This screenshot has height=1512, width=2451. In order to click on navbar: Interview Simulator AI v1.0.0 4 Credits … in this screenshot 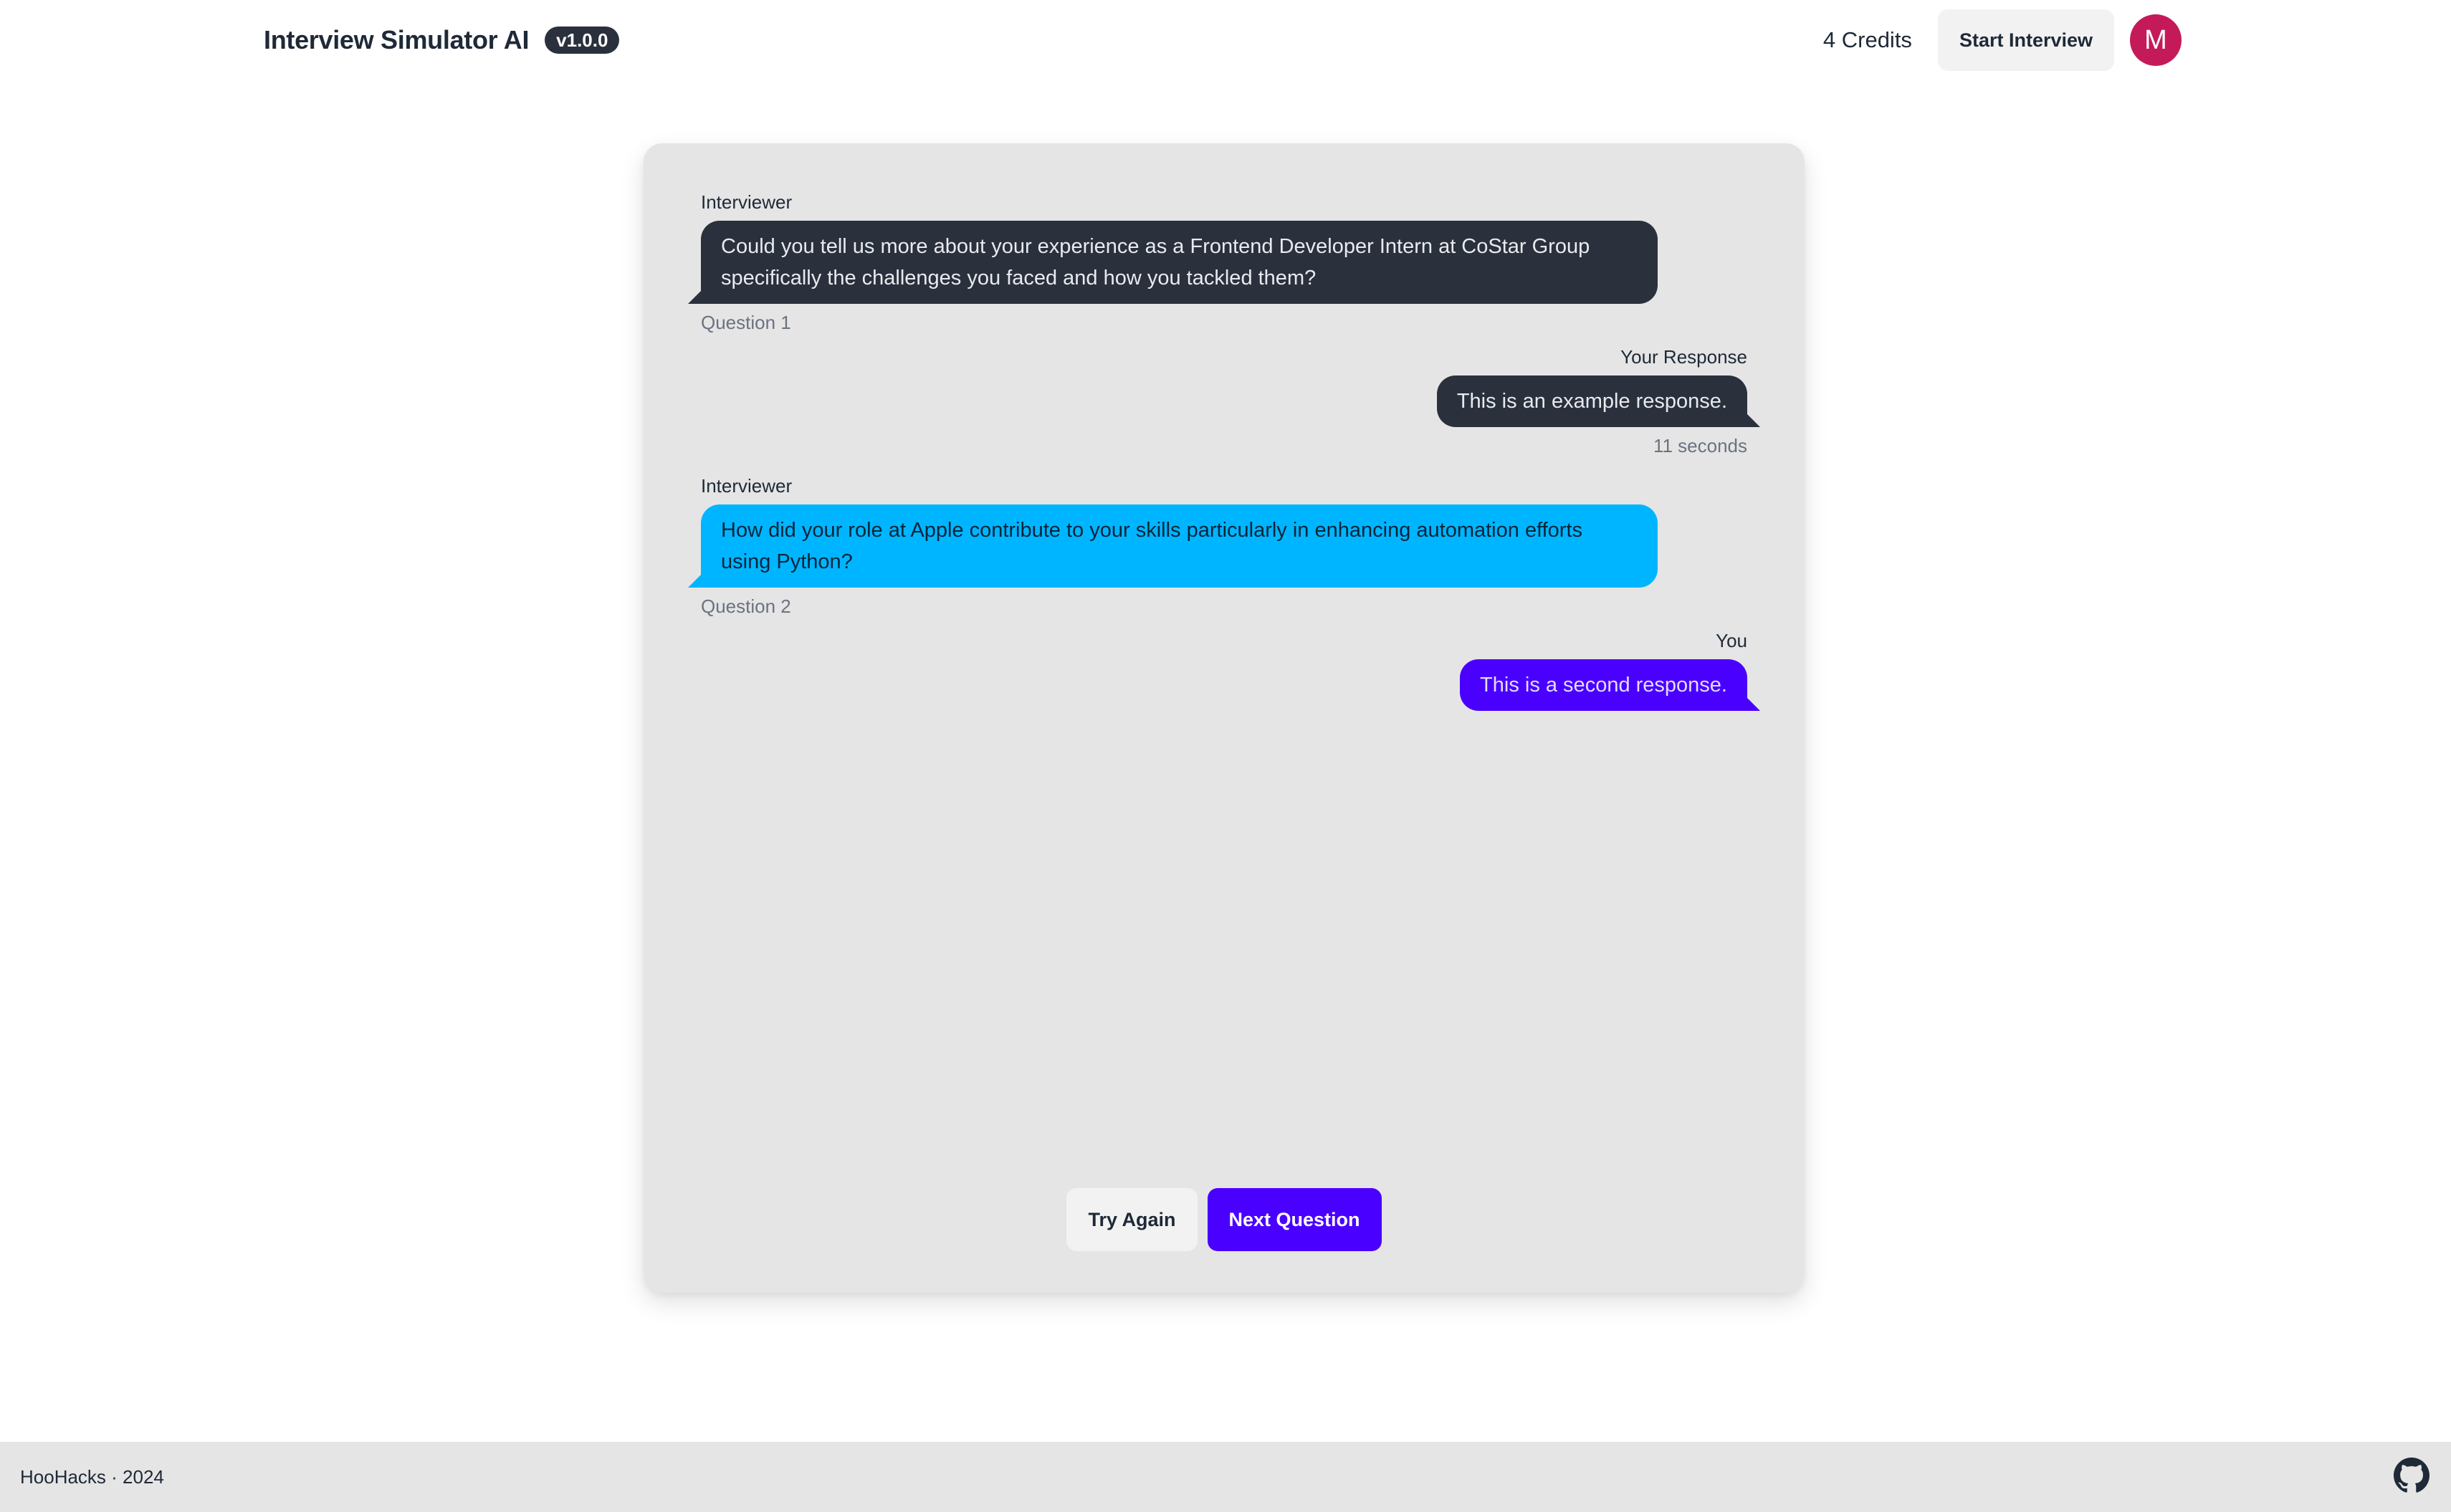, I will do `click(1225, 40)`.